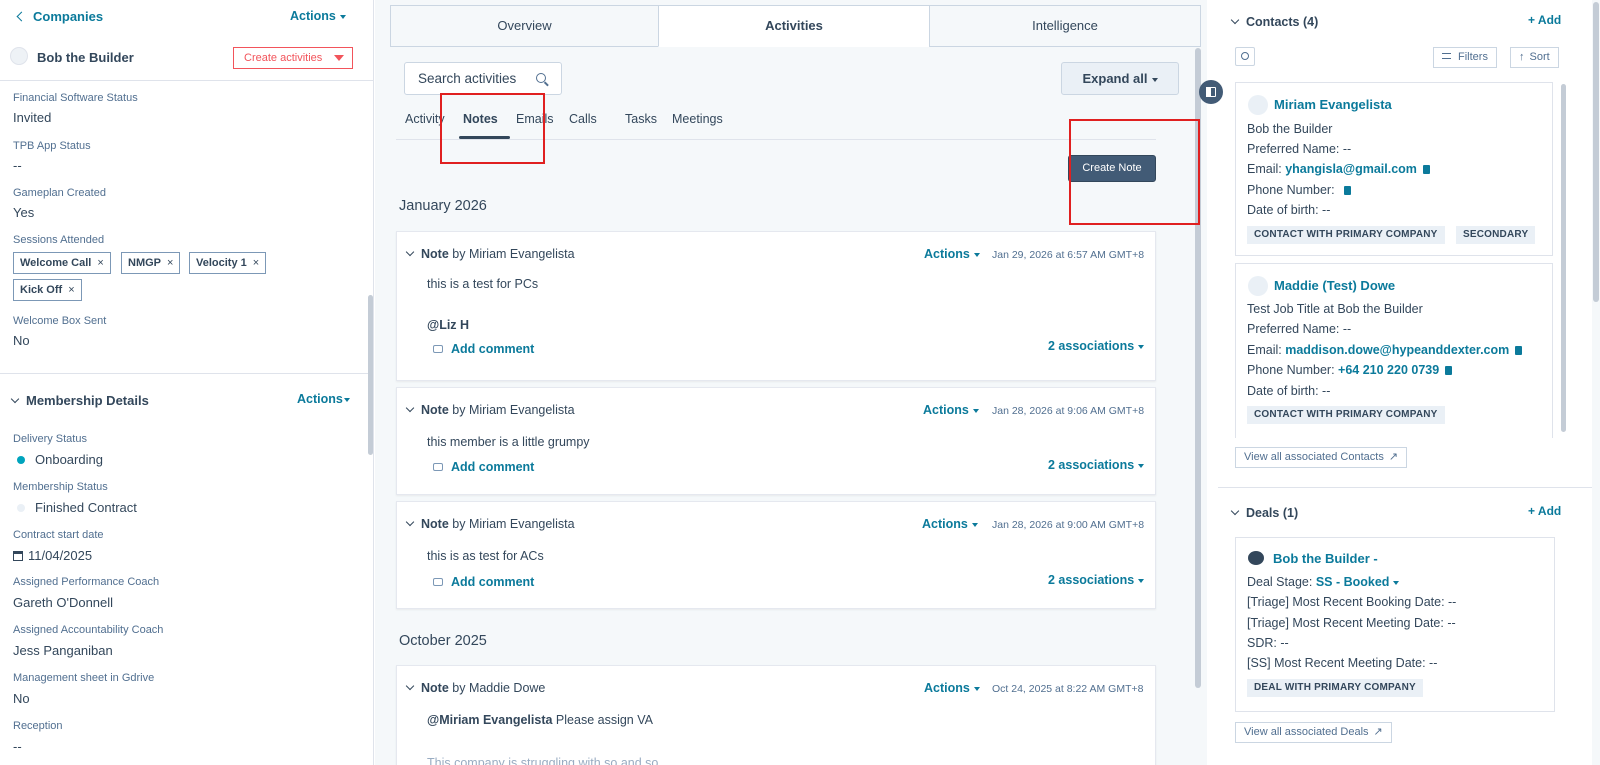 The width and height of the screenshot is (1600, 765). Describe the element at coordinates (1358, 582) in the screenshot. I see `deal-stage-dropdown: SS - Booked` at that location.